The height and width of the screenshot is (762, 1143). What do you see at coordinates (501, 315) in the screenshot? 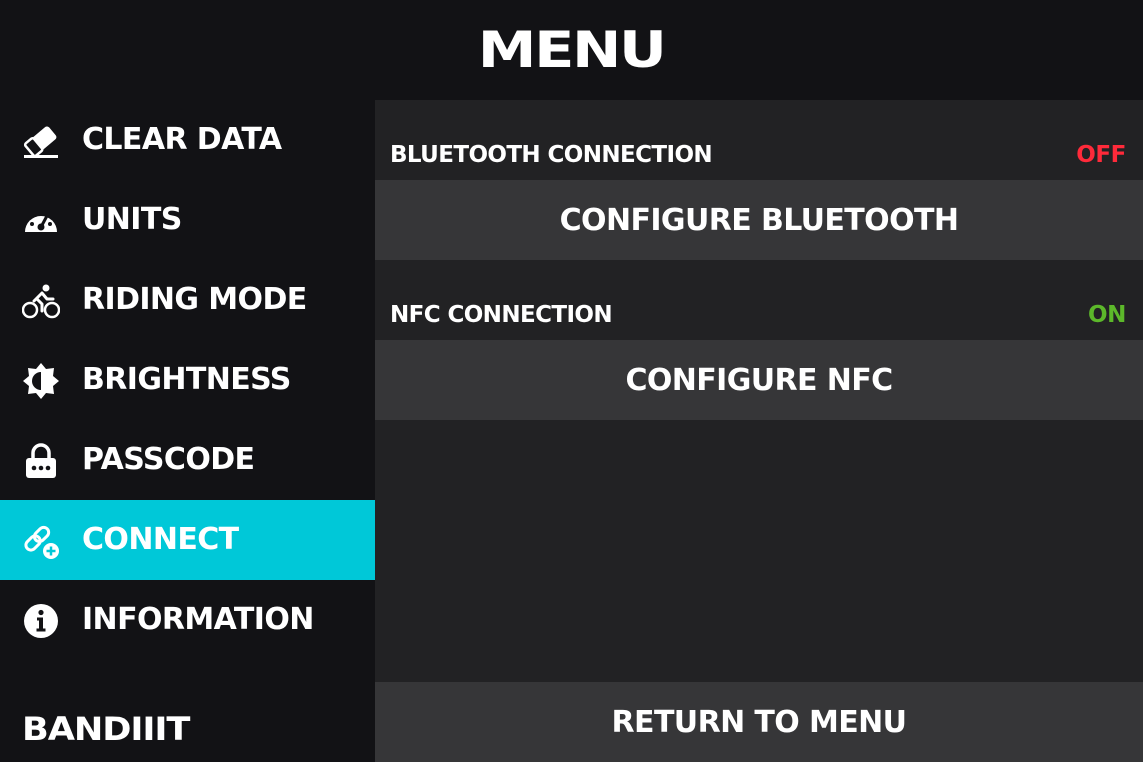
I see `nfc-connection-label: NFC CONNECTION` at bounding box center [501, 315].